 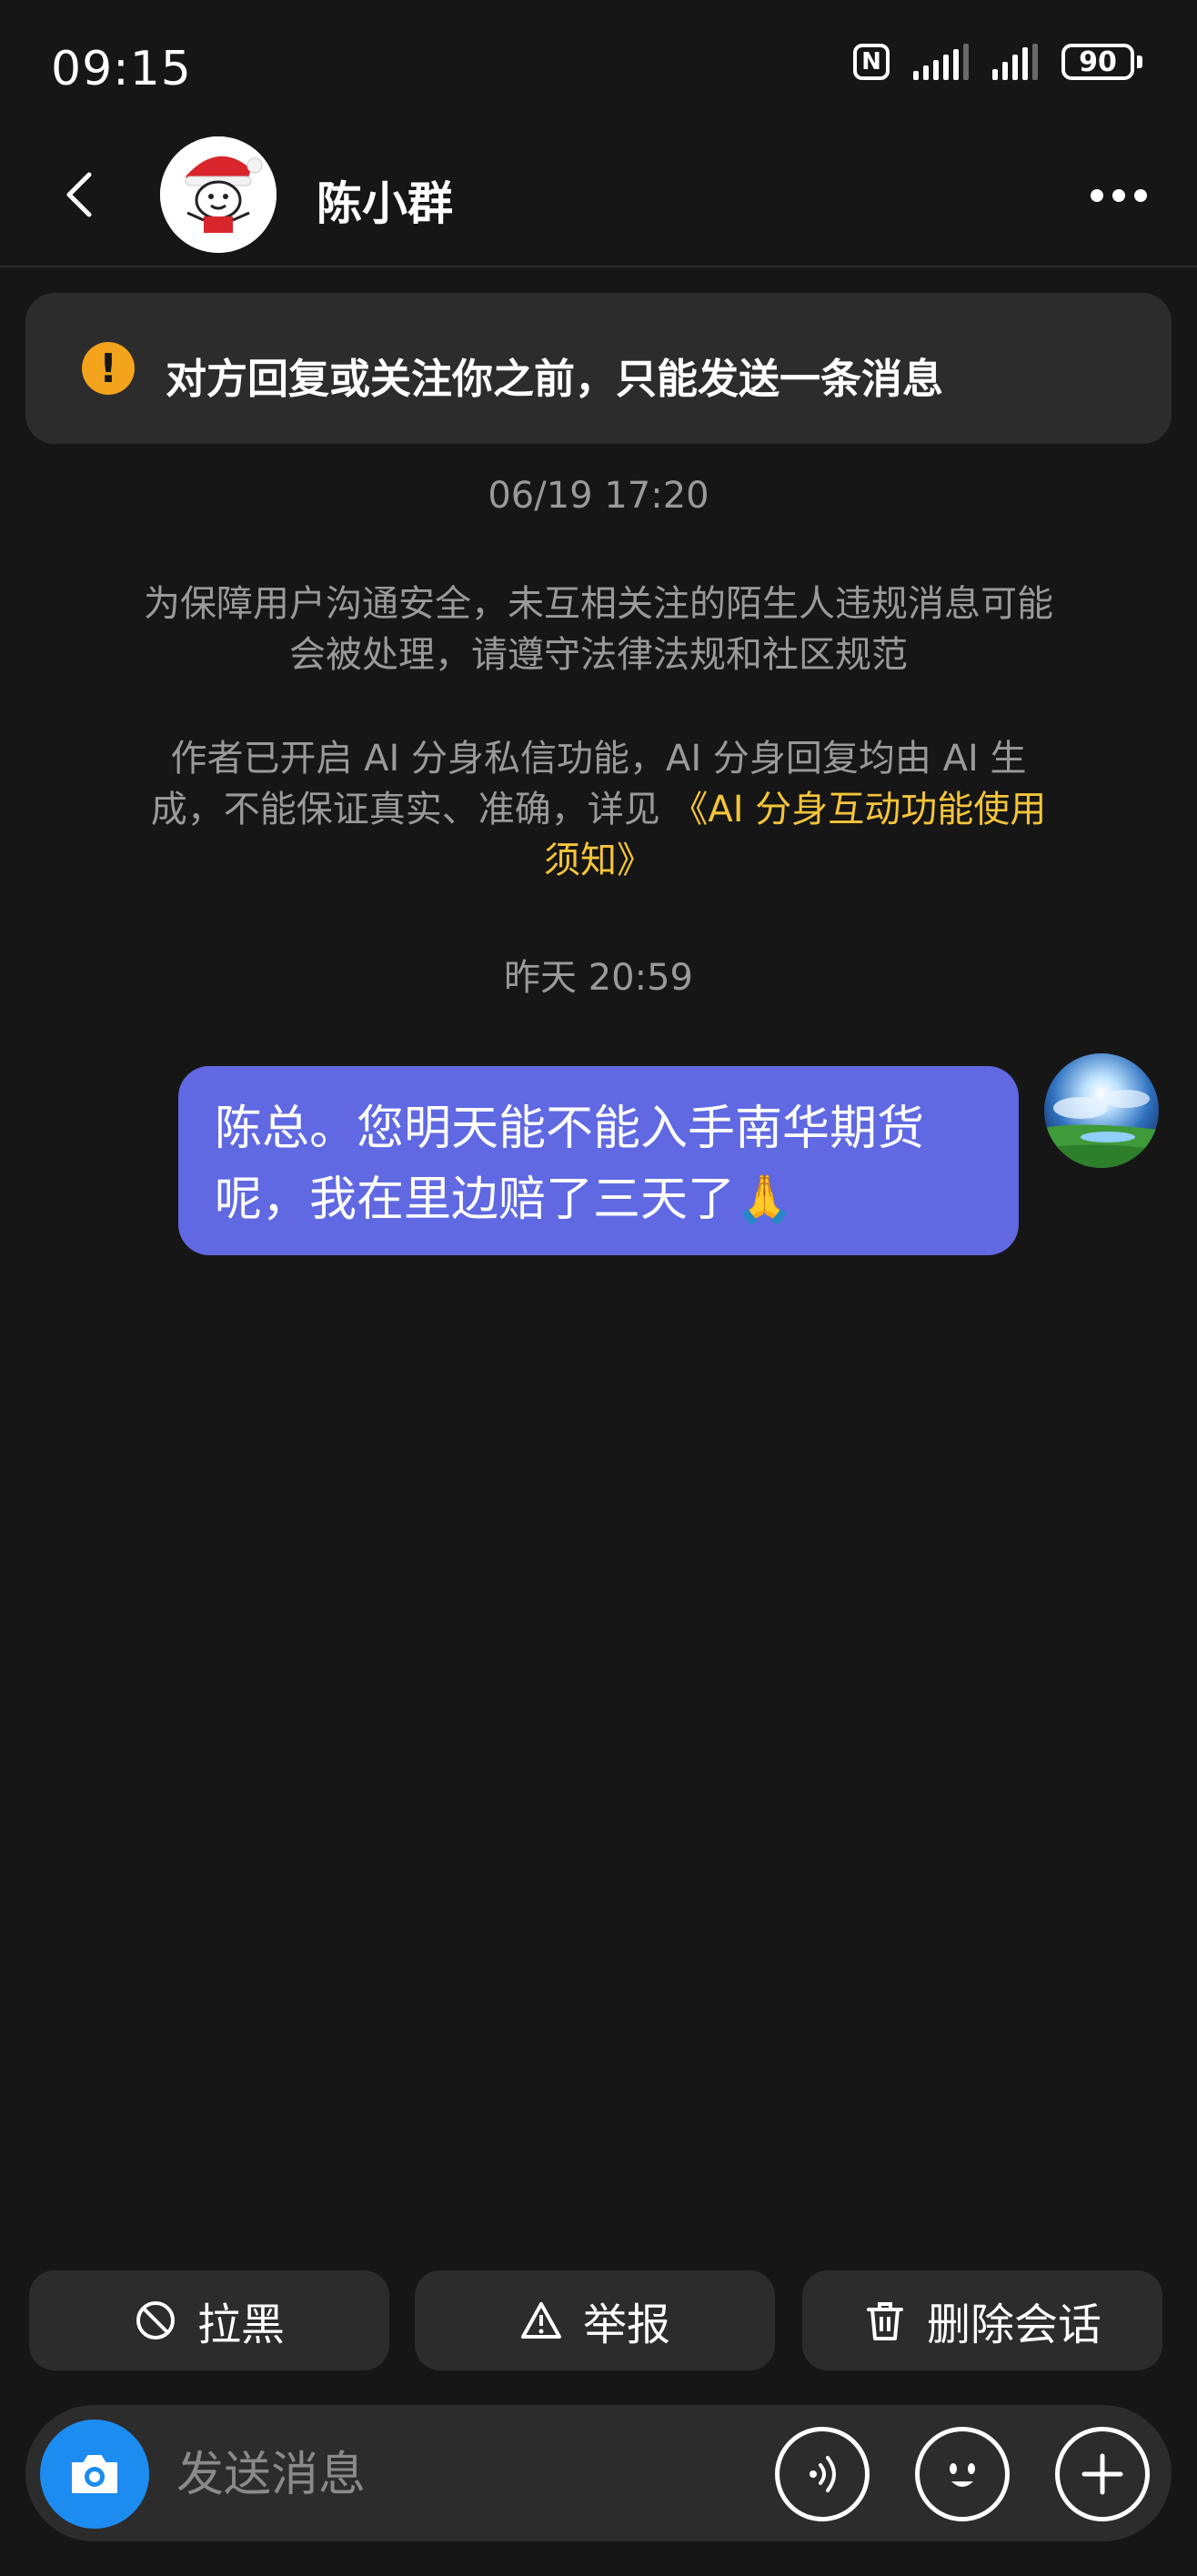 I want to click on chevron-left-icon, so click(x=79, y=194).